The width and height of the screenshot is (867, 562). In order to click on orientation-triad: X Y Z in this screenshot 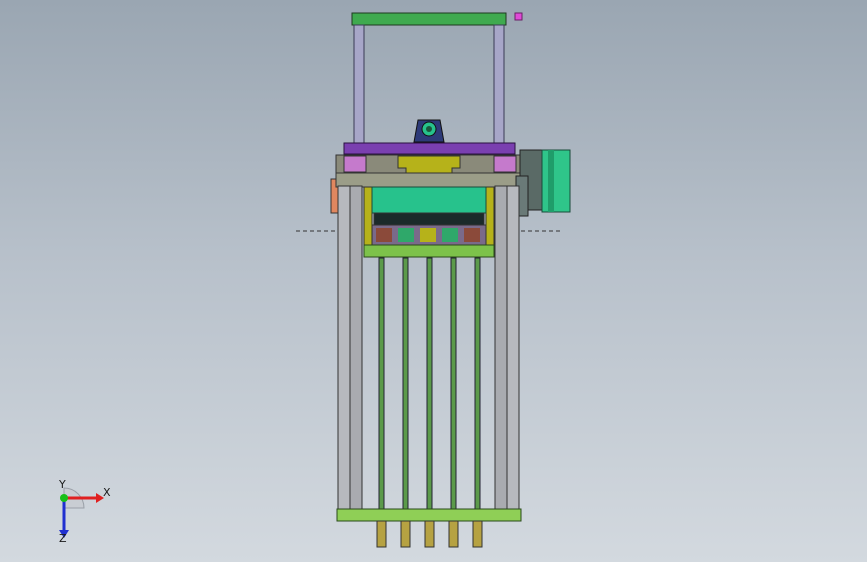, I will do `click(84, 513)`.